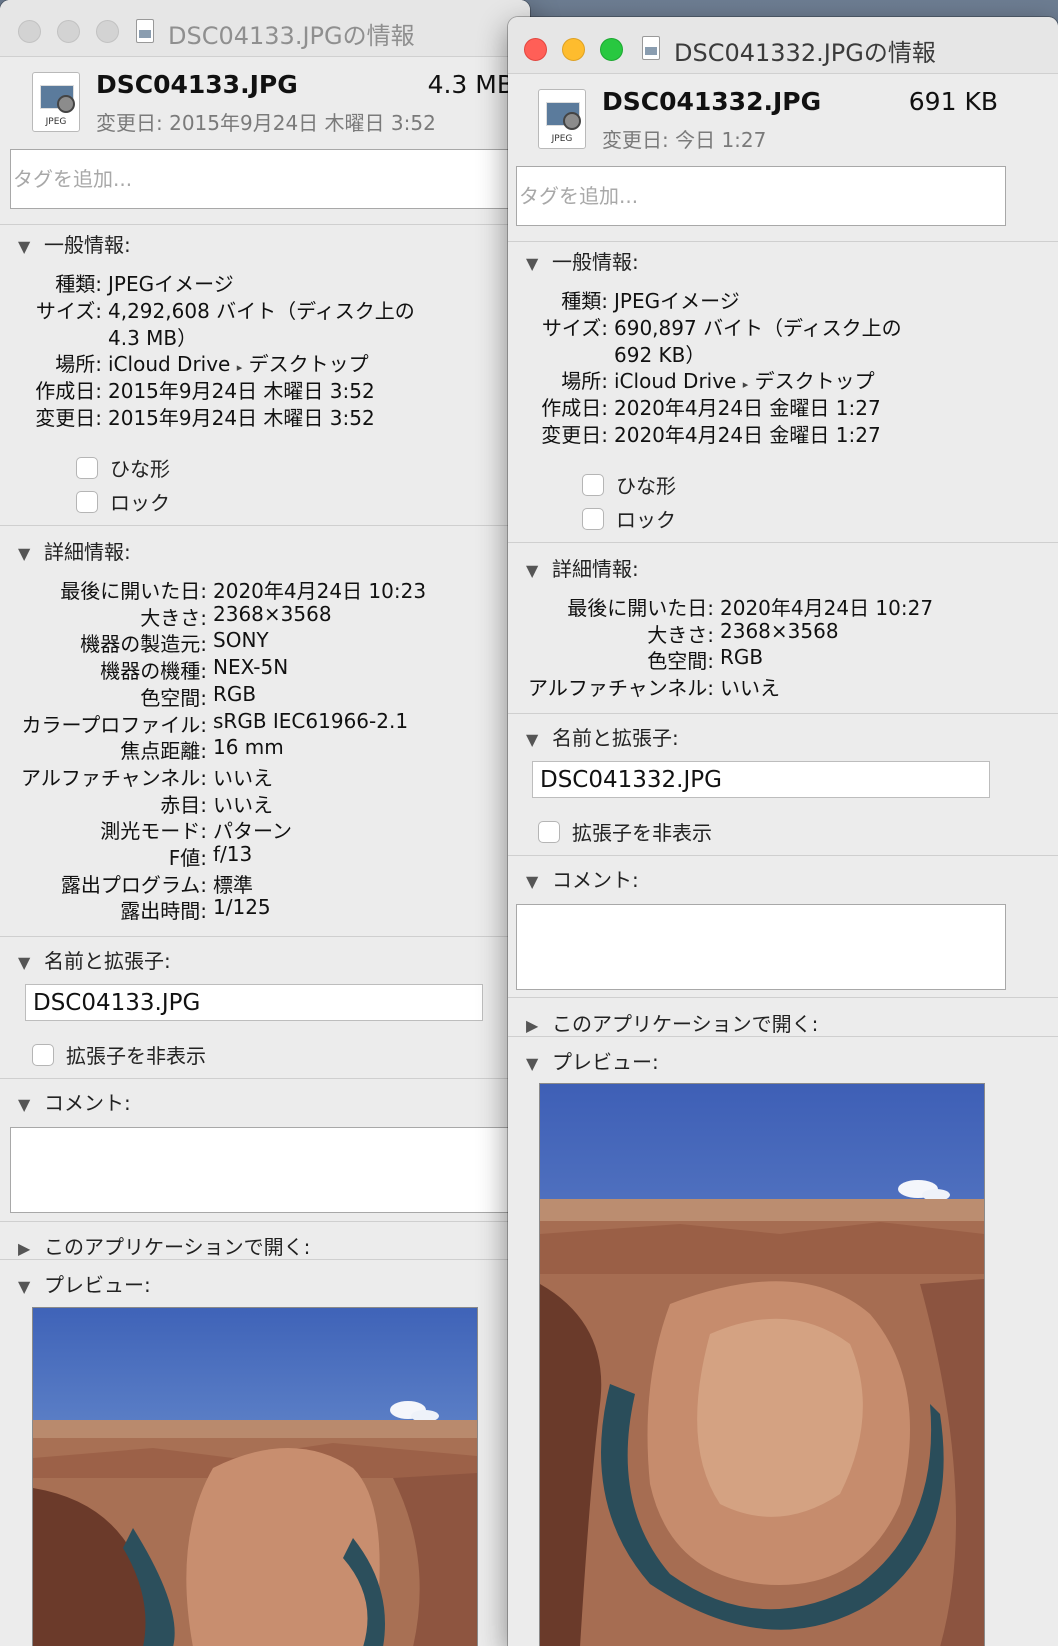  Describe the element at coordinates (783, 45) in the screenshot. I see `title-bar: DSC041332.JPGの情報` at that location.